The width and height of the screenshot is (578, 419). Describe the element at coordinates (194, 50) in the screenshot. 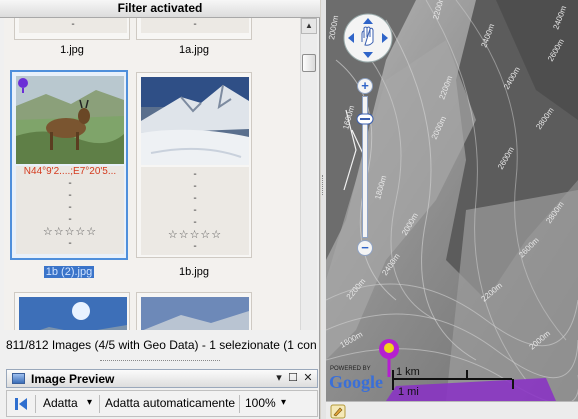

I see `thumbnail-filename: 1a.jpg` at that location.